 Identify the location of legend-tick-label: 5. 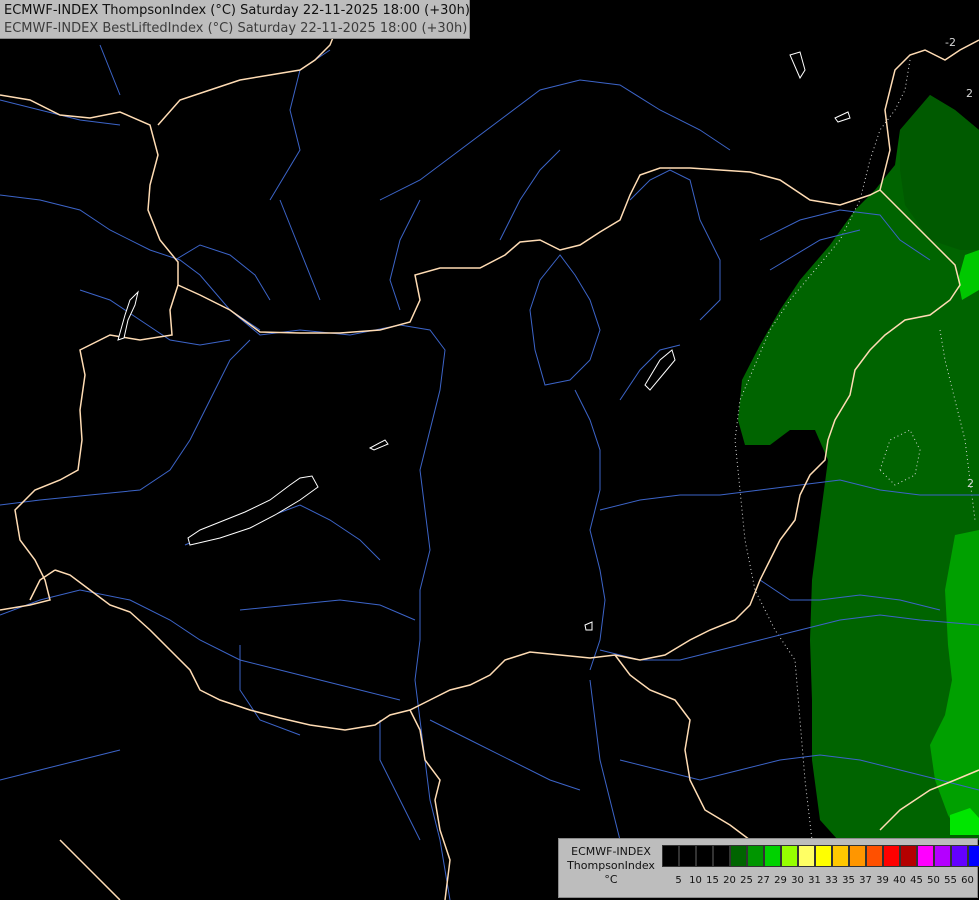
(678, 880).